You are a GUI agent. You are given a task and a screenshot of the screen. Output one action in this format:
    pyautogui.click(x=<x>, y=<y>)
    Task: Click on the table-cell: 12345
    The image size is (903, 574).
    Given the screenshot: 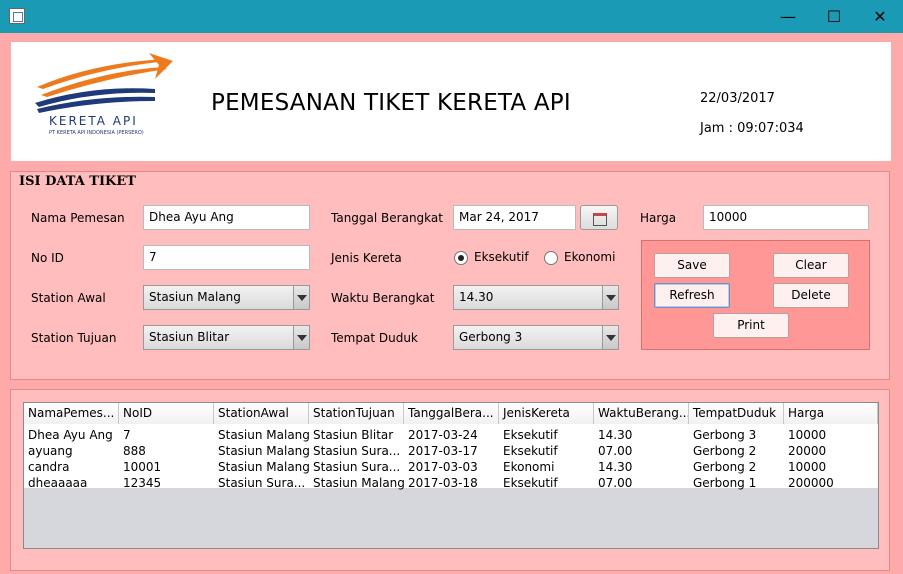 What is the action you would take?
    pyautogui.click(x=142, y=483)
    